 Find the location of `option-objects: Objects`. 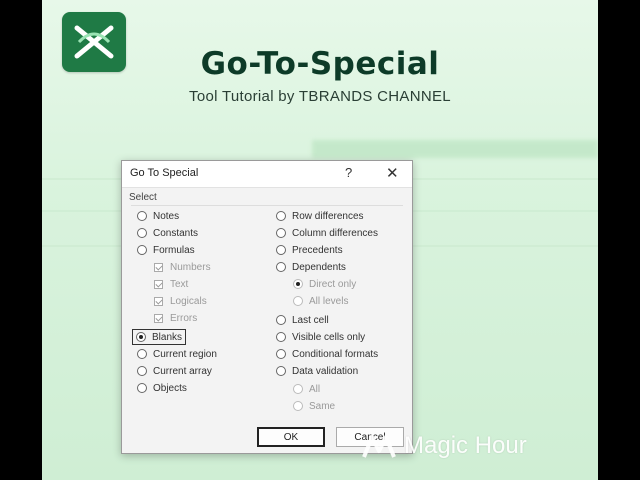

option-objects: Objects is located at coordinates (162, 388).